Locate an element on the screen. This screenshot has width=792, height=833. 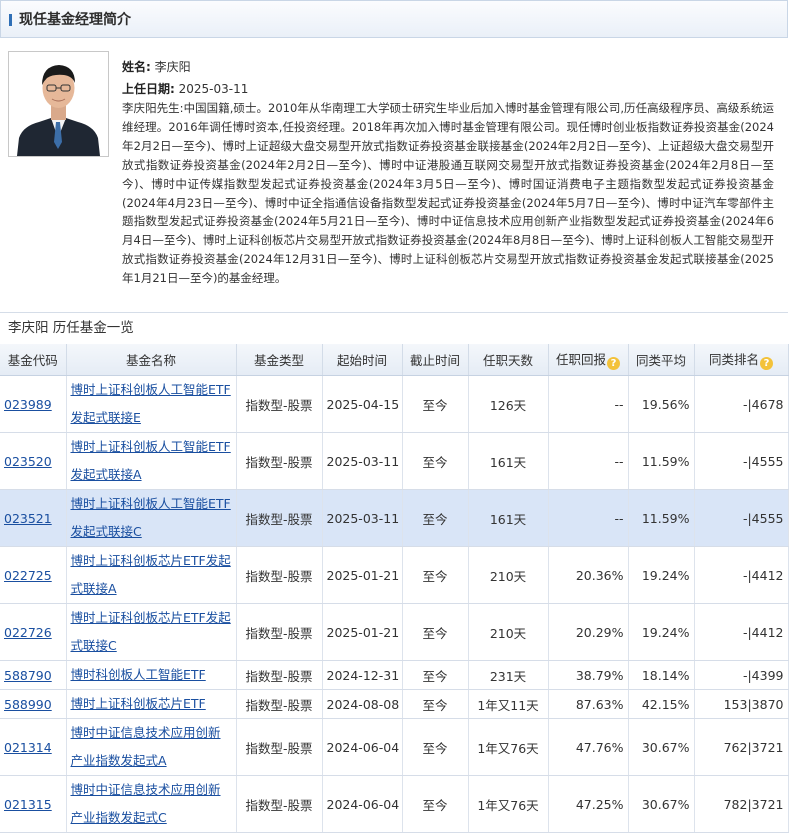
fund-name-link: 博时上证科创板芯片ETF is located at coordinates (151, 704).